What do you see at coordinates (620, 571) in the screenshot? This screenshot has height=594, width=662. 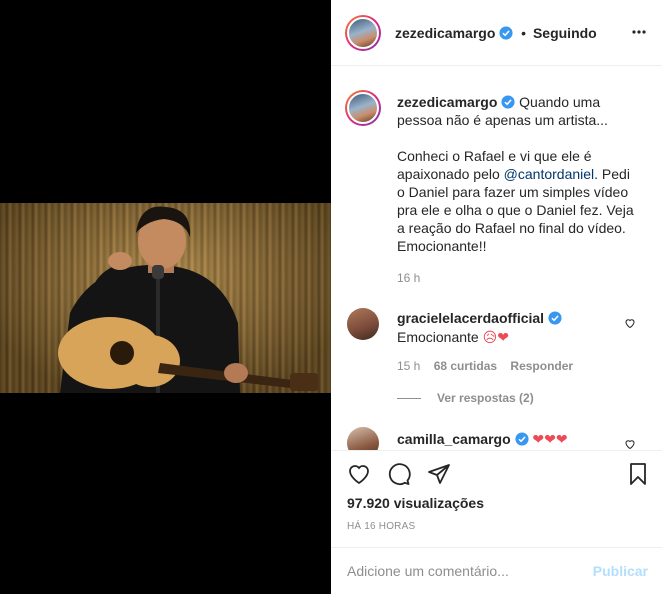 I see `publish-button: Publicar` at bounding box center [620, 571].